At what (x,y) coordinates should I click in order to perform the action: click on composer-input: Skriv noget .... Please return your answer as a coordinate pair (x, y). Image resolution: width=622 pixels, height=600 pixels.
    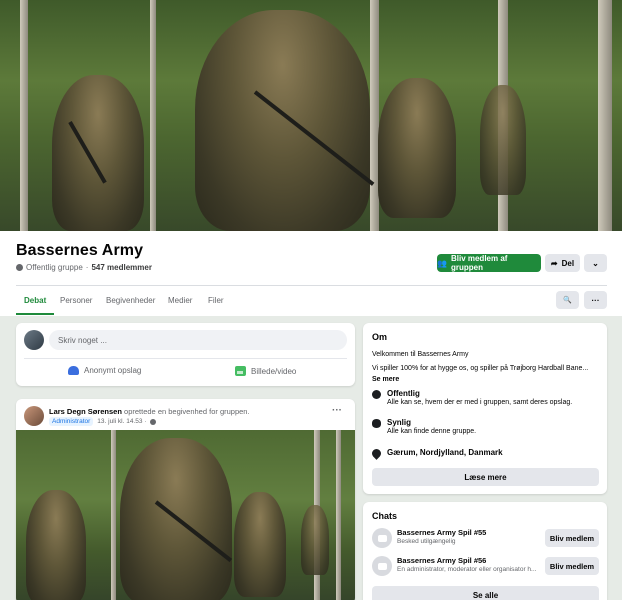
    Looking at the image, I should click on (198, 340).